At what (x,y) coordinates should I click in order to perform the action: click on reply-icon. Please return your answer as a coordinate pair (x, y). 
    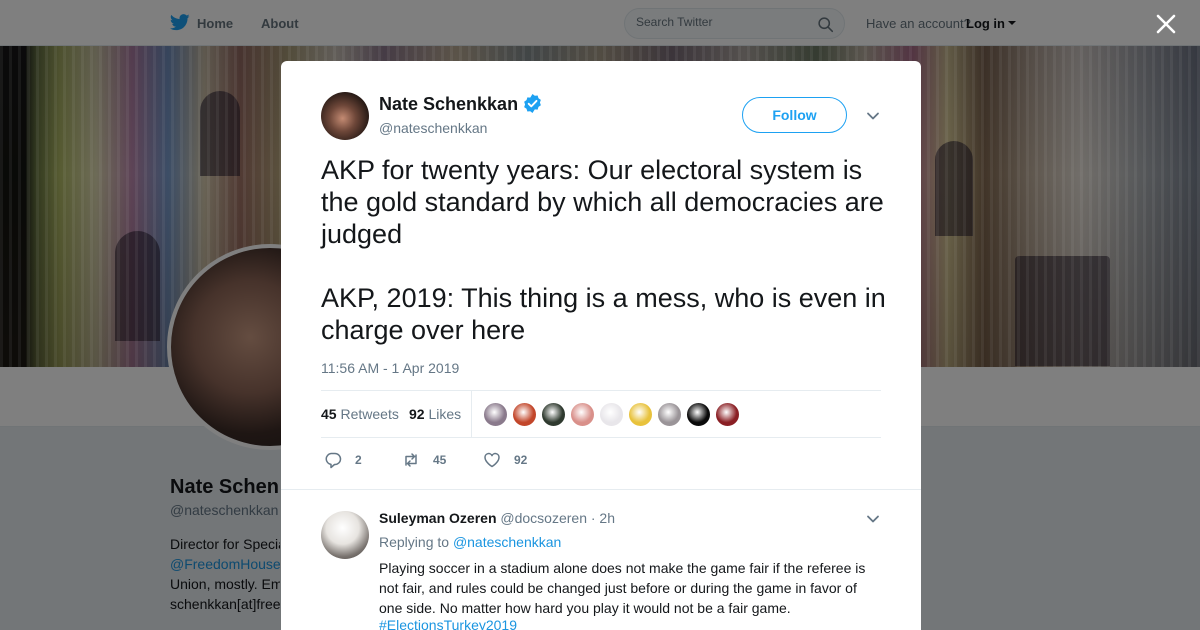
    Looking at the image, I should click on (333, 460).